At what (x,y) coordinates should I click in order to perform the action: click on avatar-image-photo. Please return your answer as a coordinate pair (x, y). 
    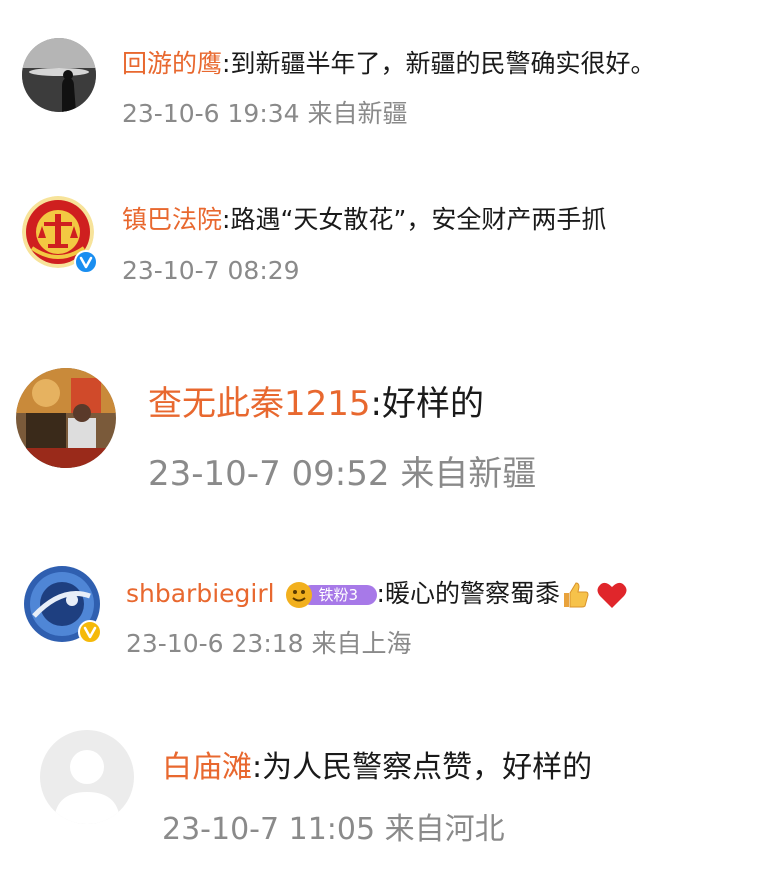
    Looking at the image, I should click on (66, 418).